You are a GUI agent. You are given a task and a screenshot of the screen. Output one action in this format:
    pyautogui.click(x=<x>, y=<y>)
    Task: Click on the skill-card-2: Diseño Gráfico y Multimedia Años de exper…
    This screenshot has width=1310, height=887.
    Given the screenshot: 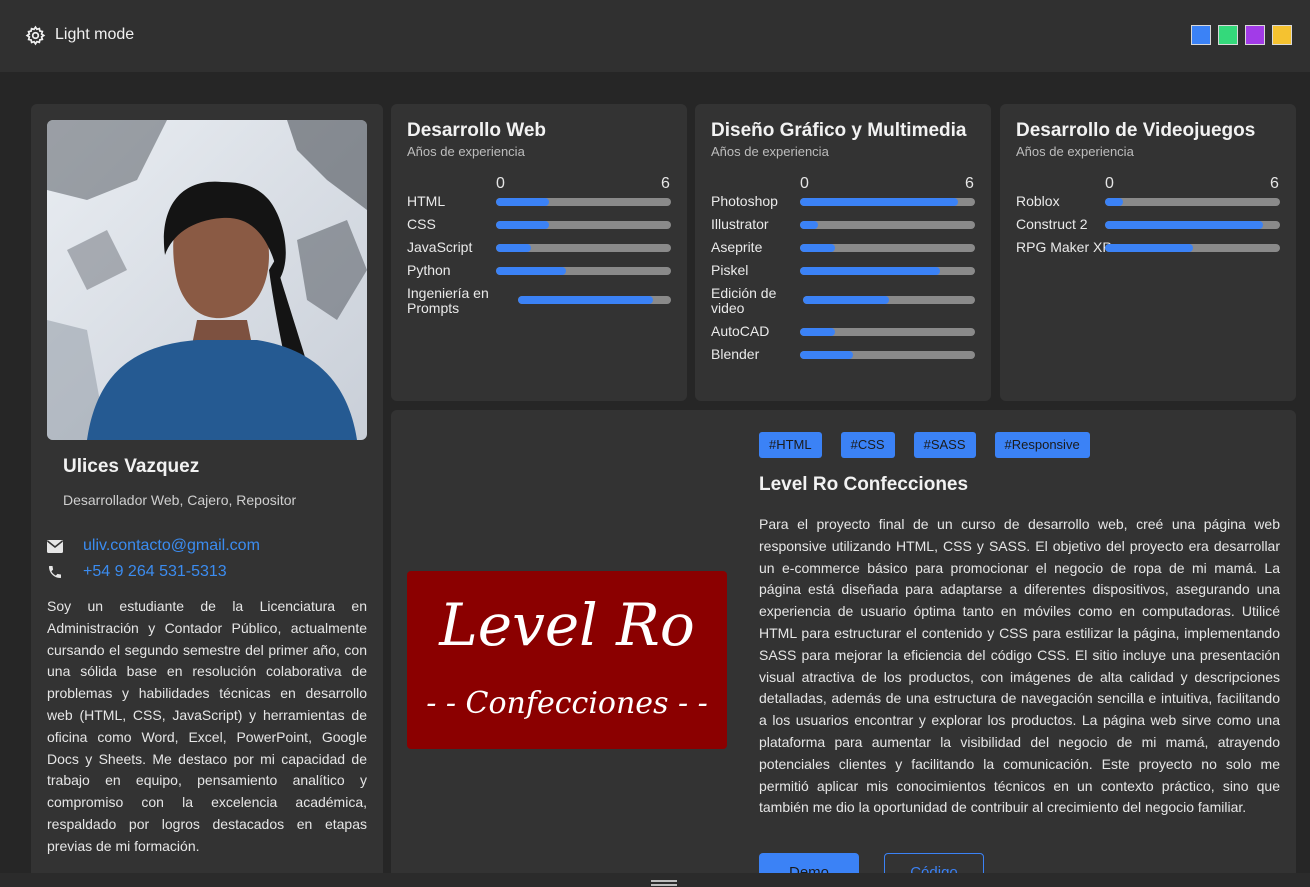 What is the action you would take?
    pyautogui.click(x=843, y=252)
    